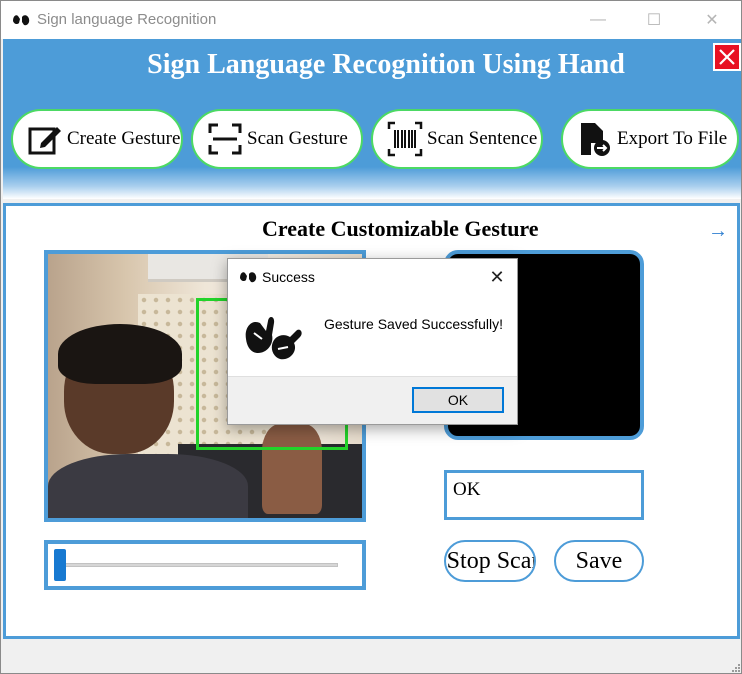  What do you see at coordinates (127, 19) in the screenshot?
I see `window-title: Sign language Recognition` at bounding box center [127, 19].